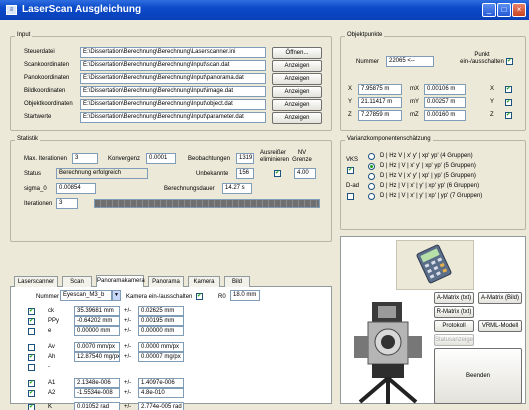 This screenshot has width=529, height=410. What do you see at coordinates (492, 115) in the screenshot?
I see `coord-chk-label: Z` at bounding box center [492, 115].